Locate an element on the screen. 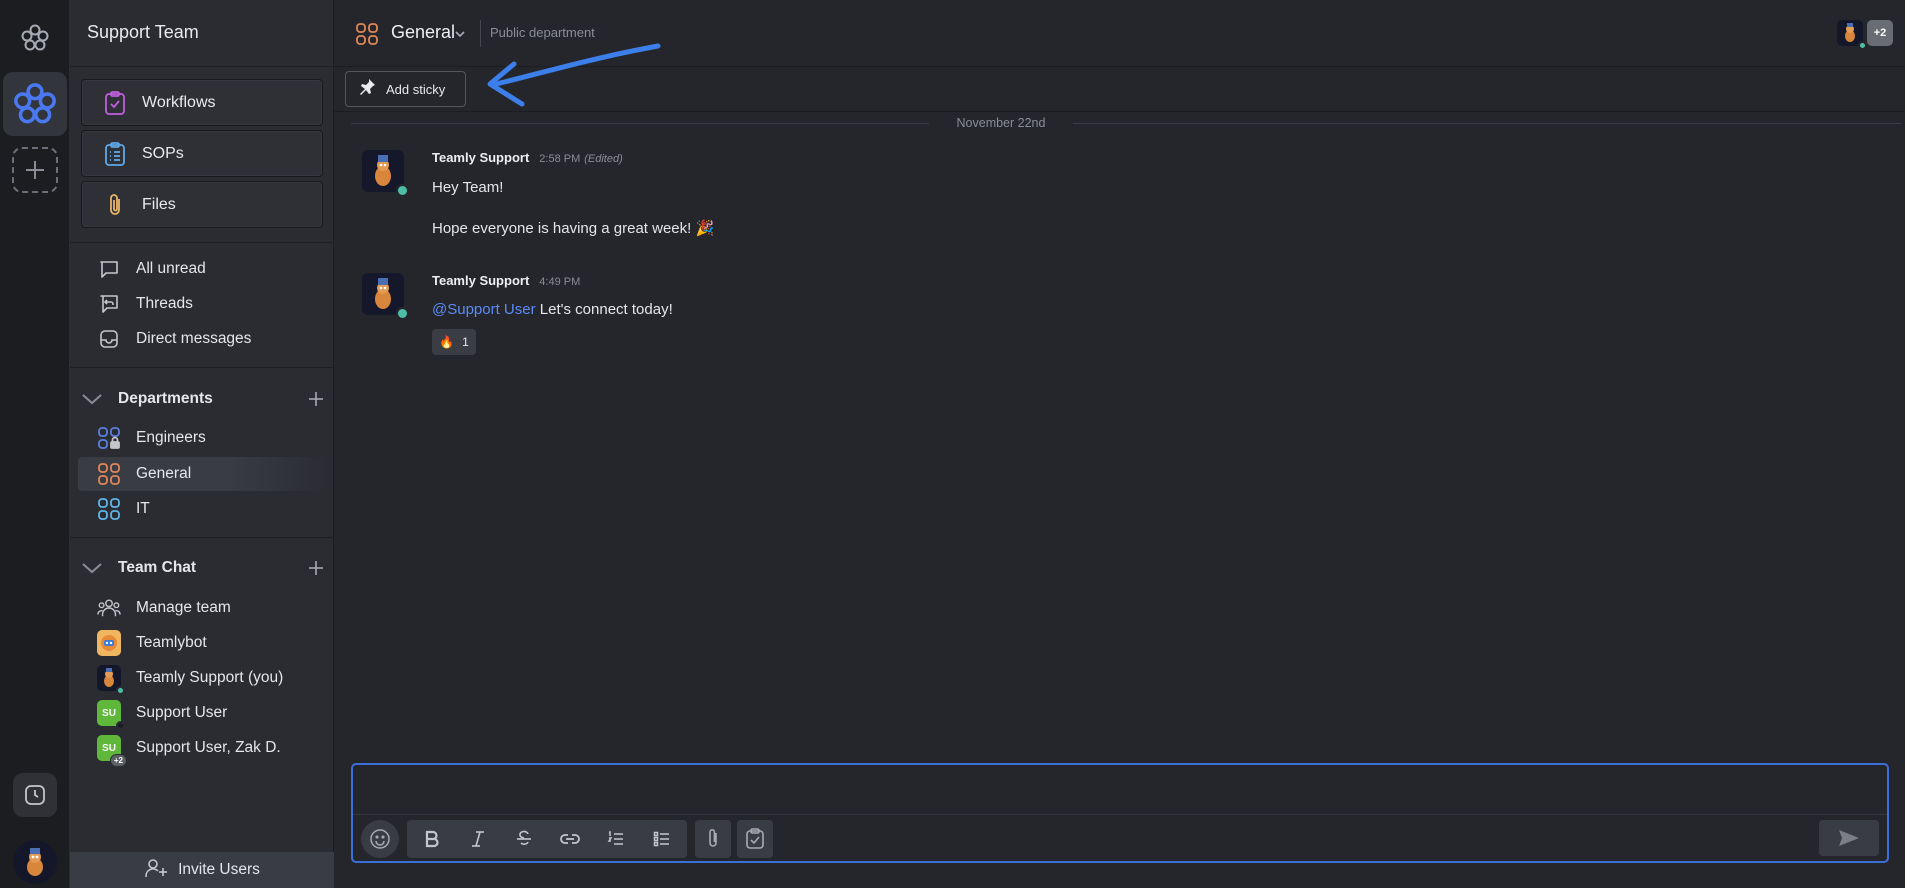 Image resolution: width=1905 pixels, height=888 pixels. invite-users-button: Invite Users is located at coordinates (202, 870).